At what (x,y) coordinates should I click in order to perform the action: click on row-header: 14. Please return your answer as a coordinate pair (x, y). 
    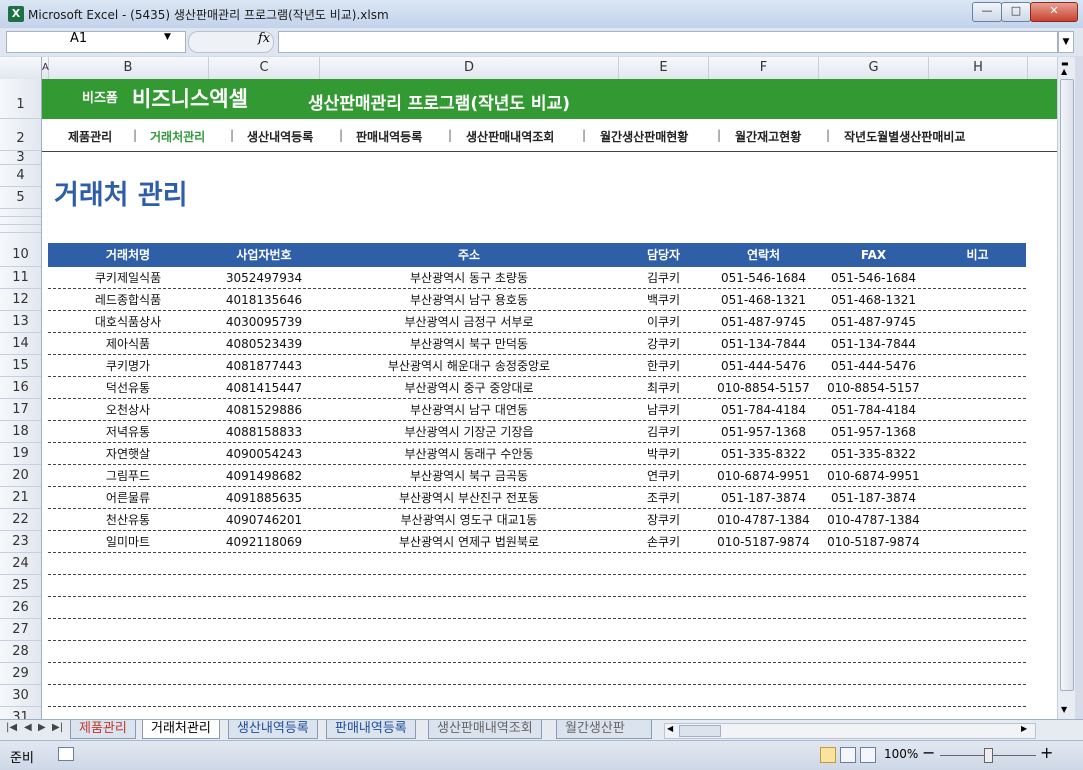
    Looking at the image, I should click on (20, 344).